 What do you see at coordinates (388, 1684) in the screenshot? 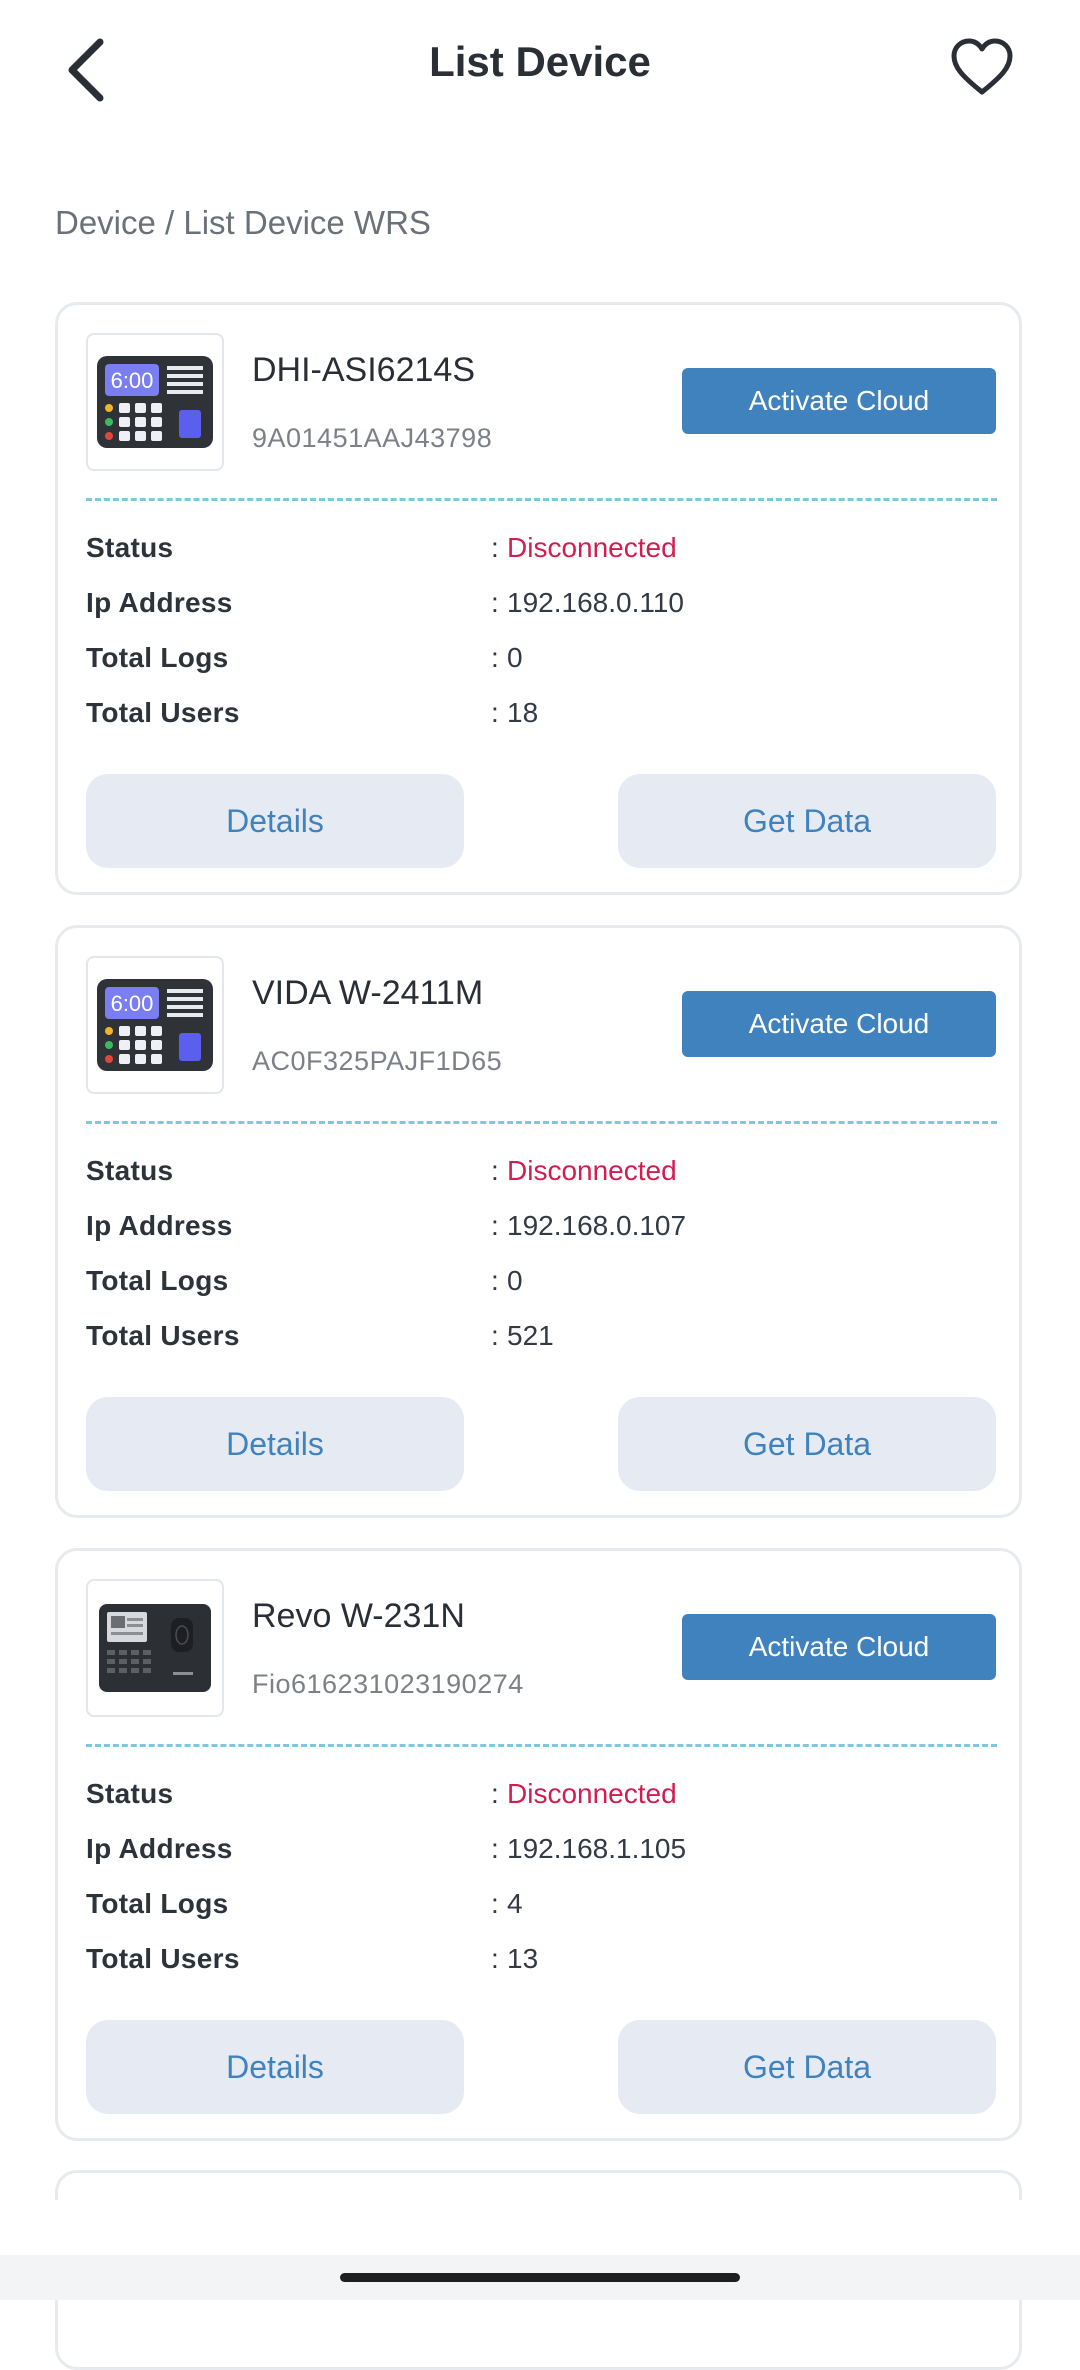
I see `device-serial: Fio616231023190274` at bounding box center [388, 1684].